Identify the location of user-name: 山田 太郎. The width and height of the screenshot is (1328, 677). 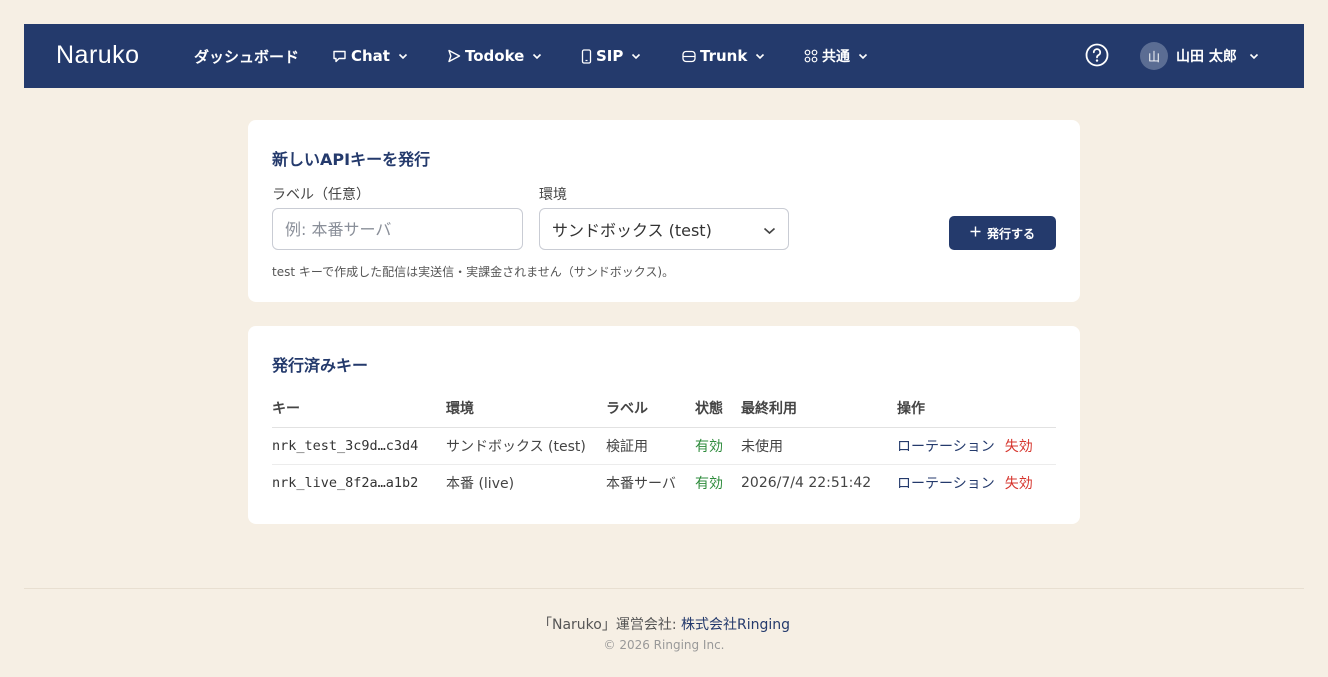
(1206, 57).